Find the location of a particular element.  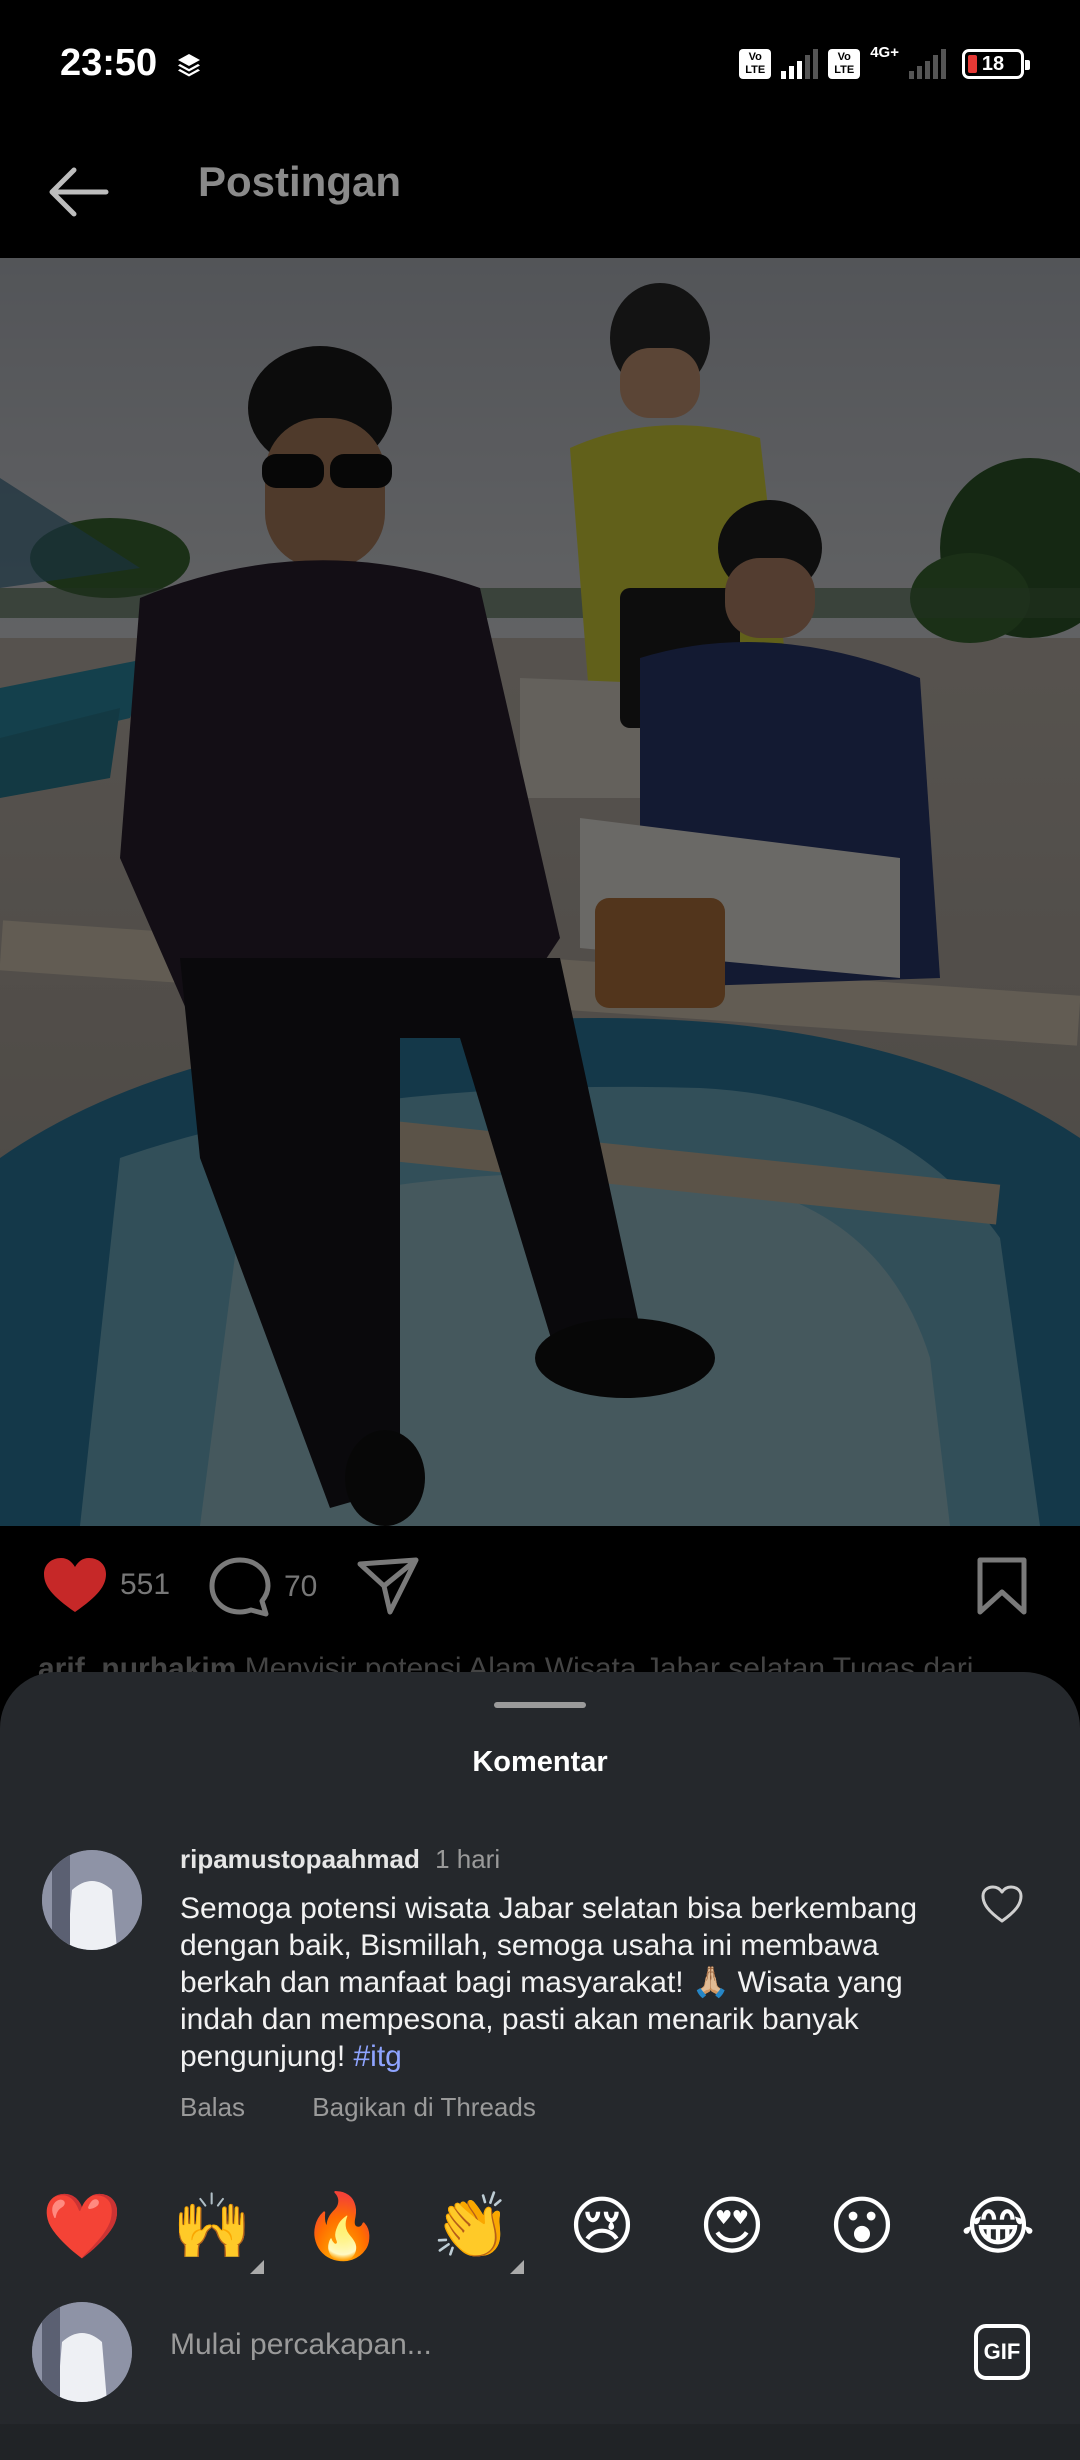

heart-outline-icon is located at coordinates (1002, 1904).